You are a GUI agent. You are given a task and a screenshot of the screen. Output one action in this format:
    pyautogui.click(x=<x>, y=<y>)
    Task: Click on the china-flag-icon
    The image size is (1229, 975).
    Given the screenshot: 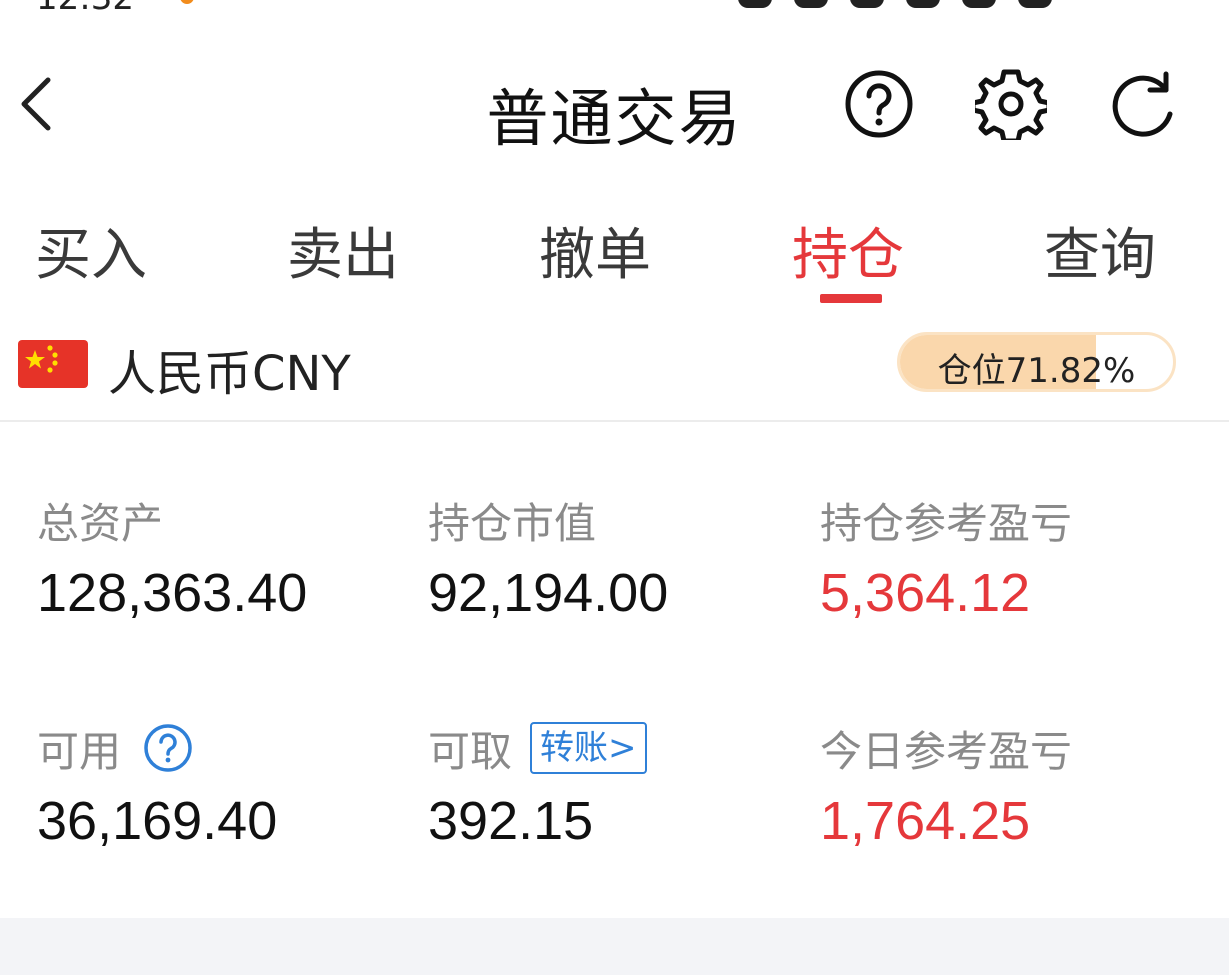 What is the action you would take?
    pyautogui.click(x=53, y=364)
    